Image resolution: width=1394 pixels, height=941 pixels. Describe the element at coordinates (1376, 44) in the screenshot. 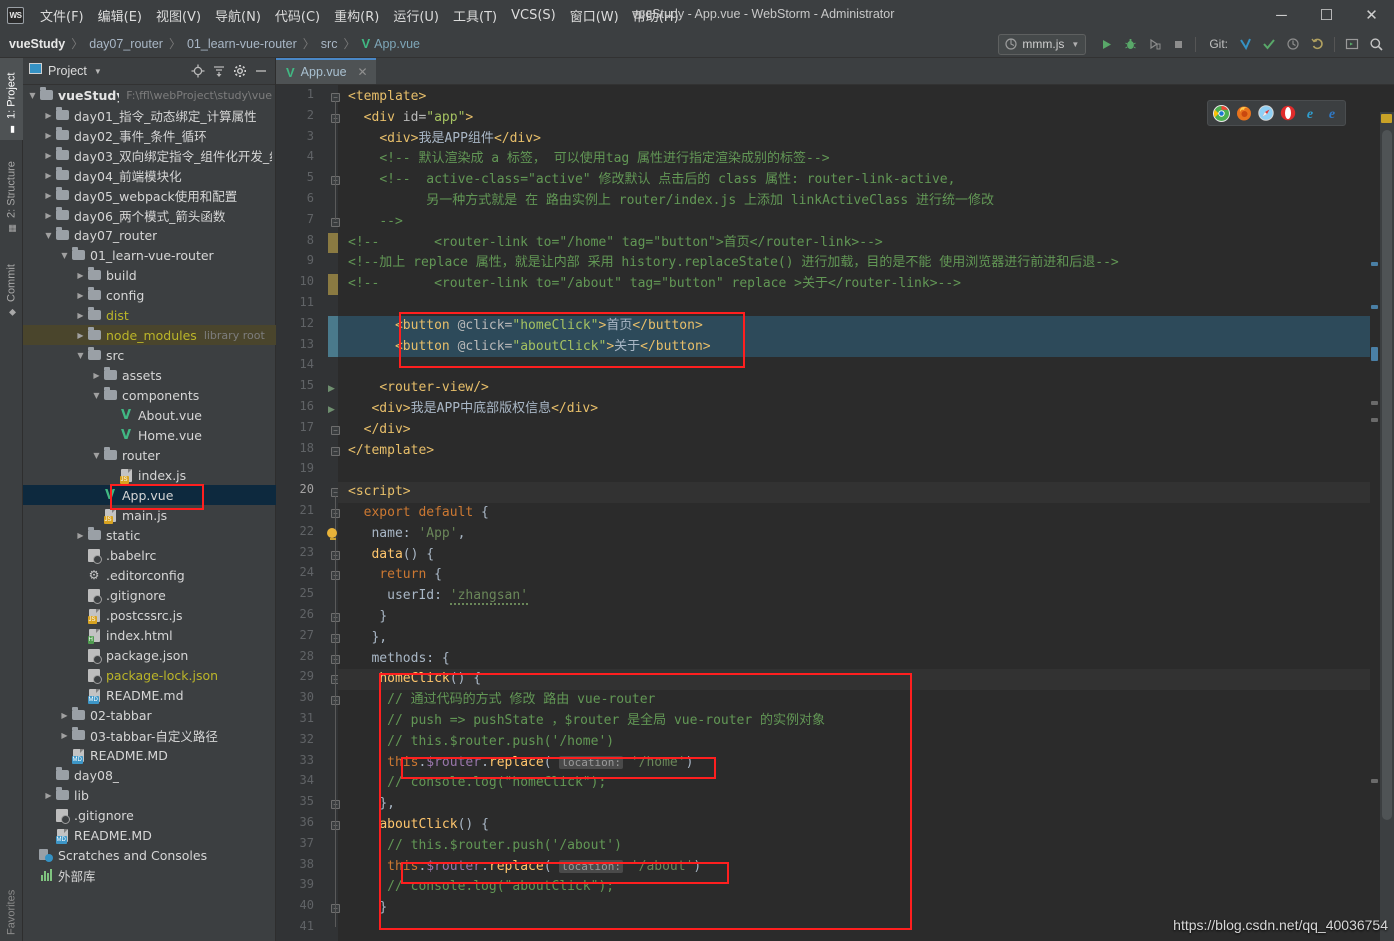

I see `search-everywhere-icon` at that location.